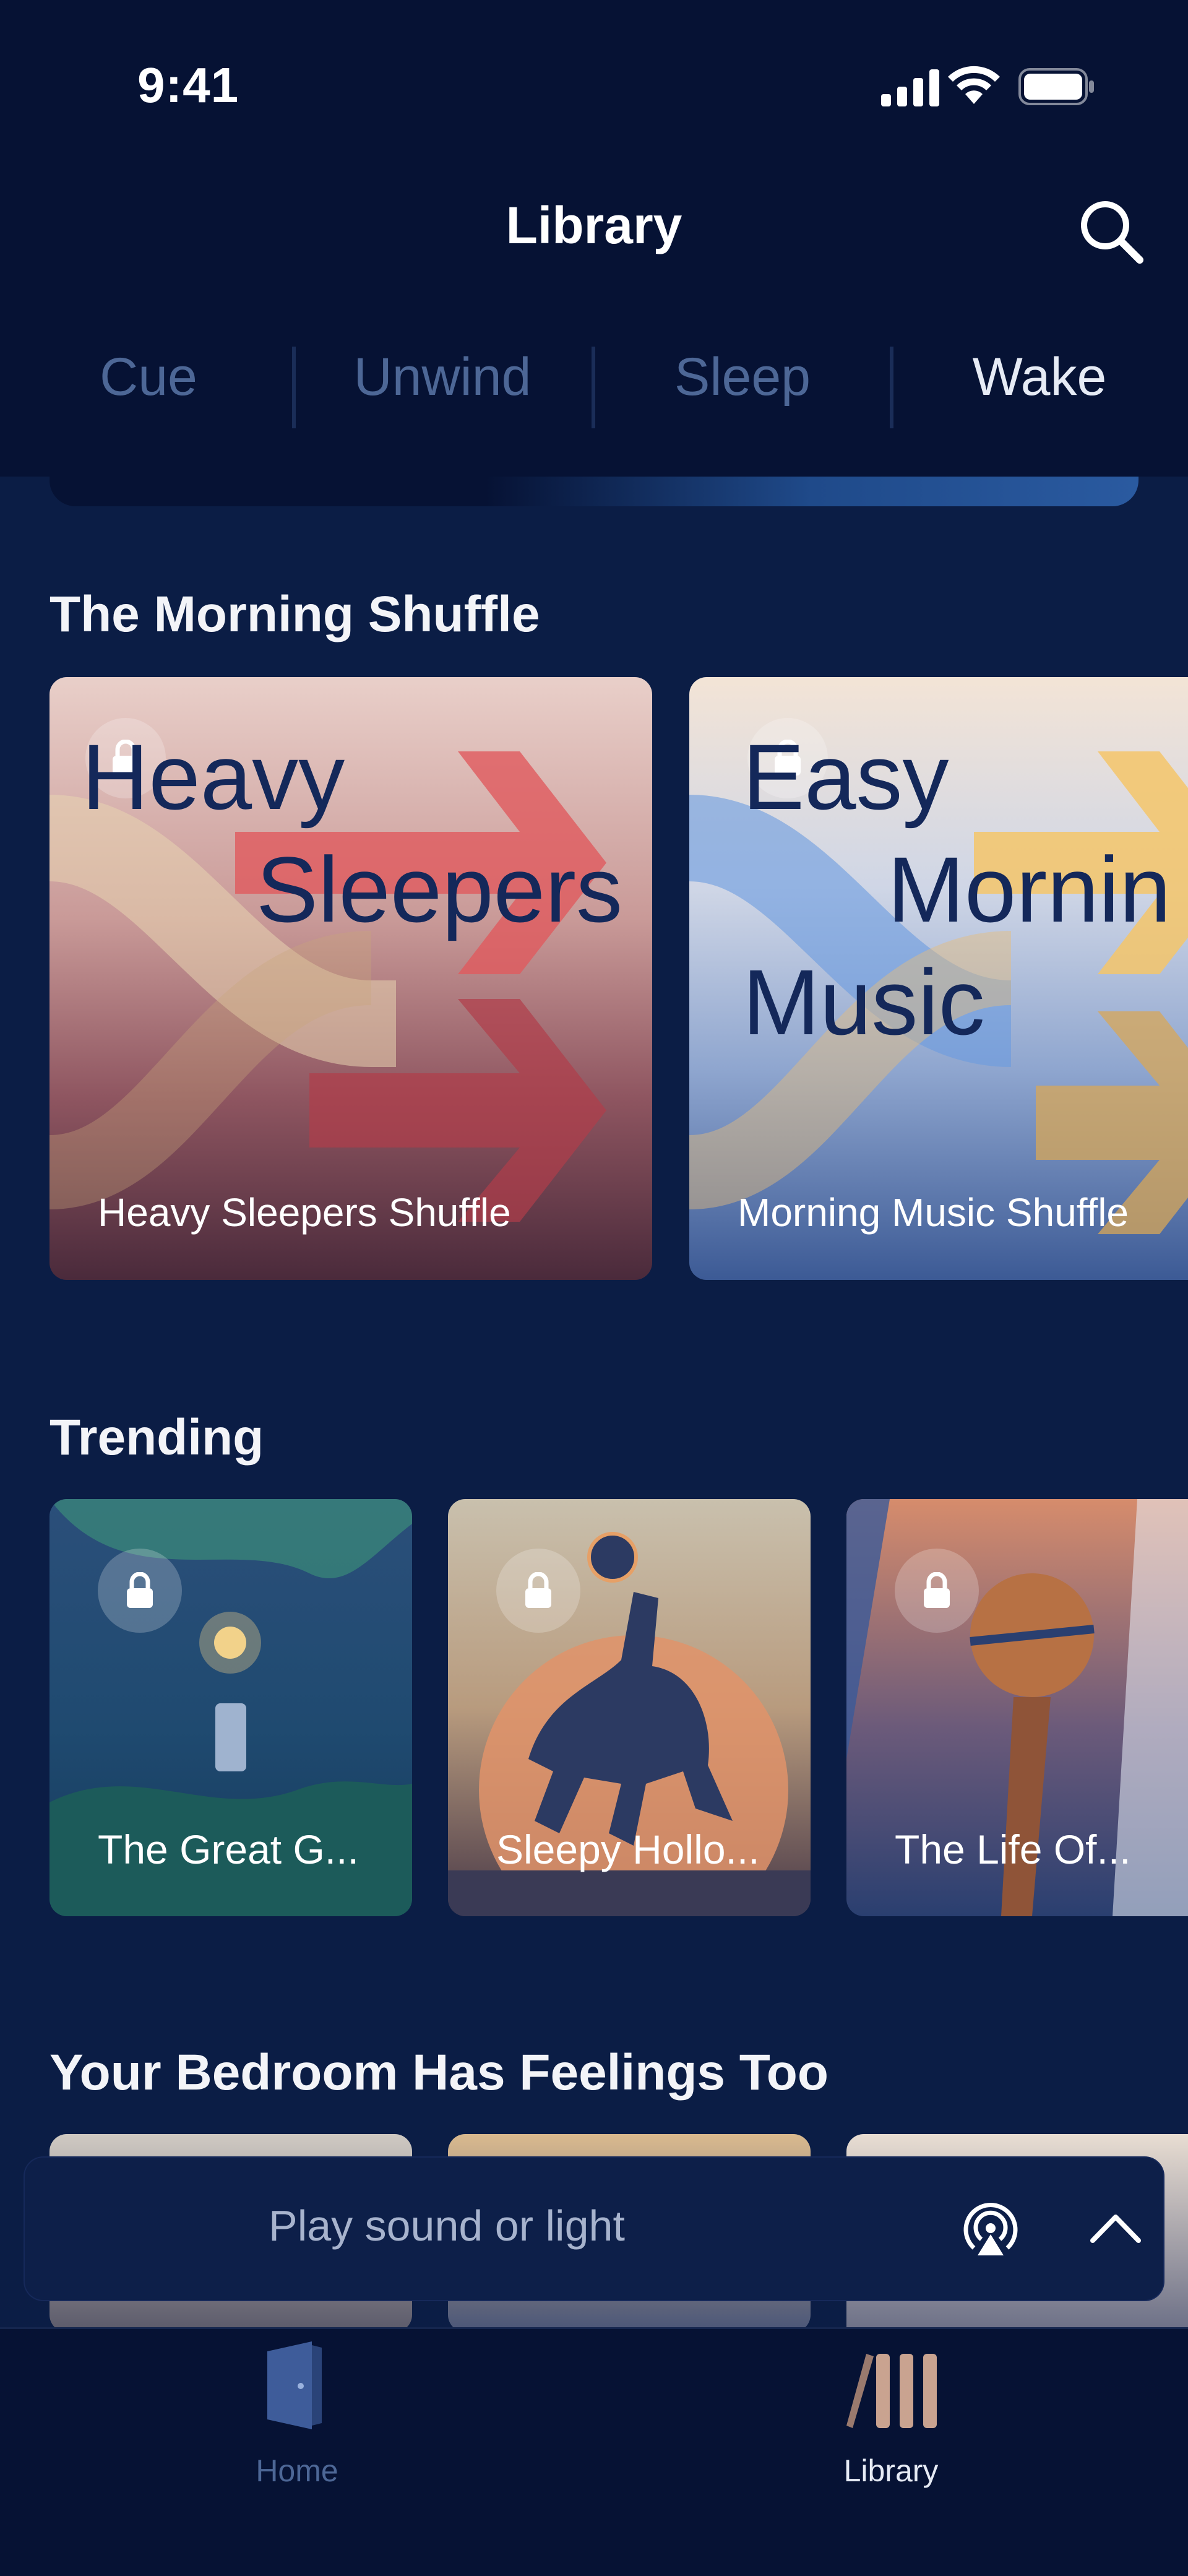 The image size is (1188, 2576). Describe the element at coordinates (594, 225) in the screenshot. I see `page-title: Library` at that location.